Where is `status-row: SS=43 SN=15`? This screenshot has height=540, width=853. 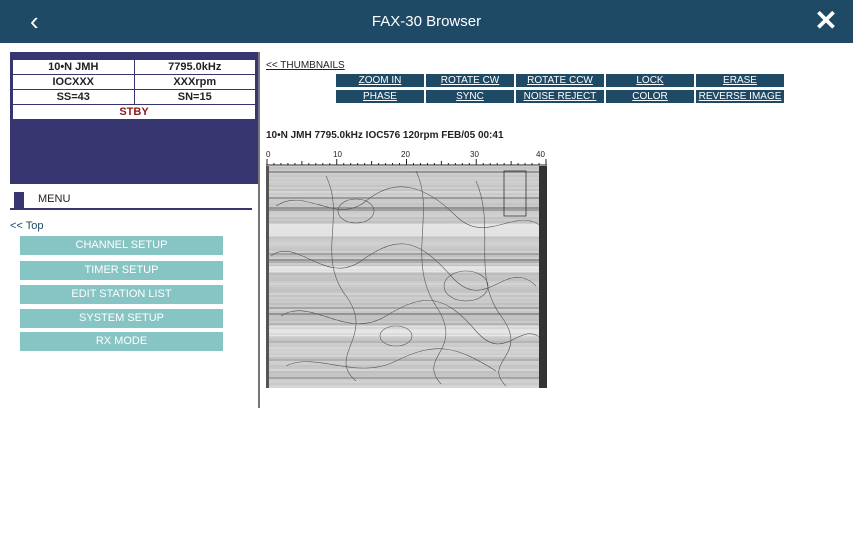 status-row: SS=43 SN=15 is located at coordinates (134, 97).